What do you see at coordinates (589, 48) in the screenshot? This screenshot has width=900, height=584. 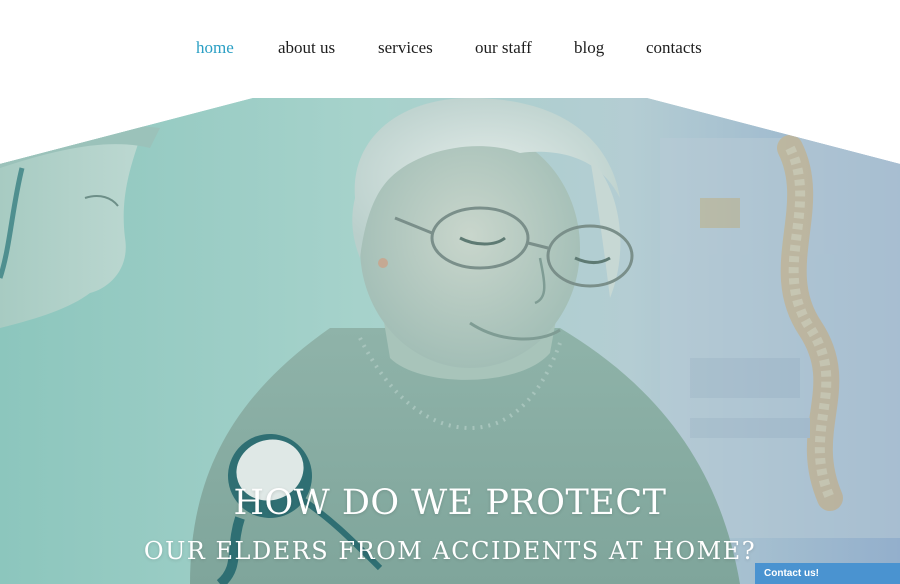 I see `nav-item-blog: blog` at bounding box center [589, 48].